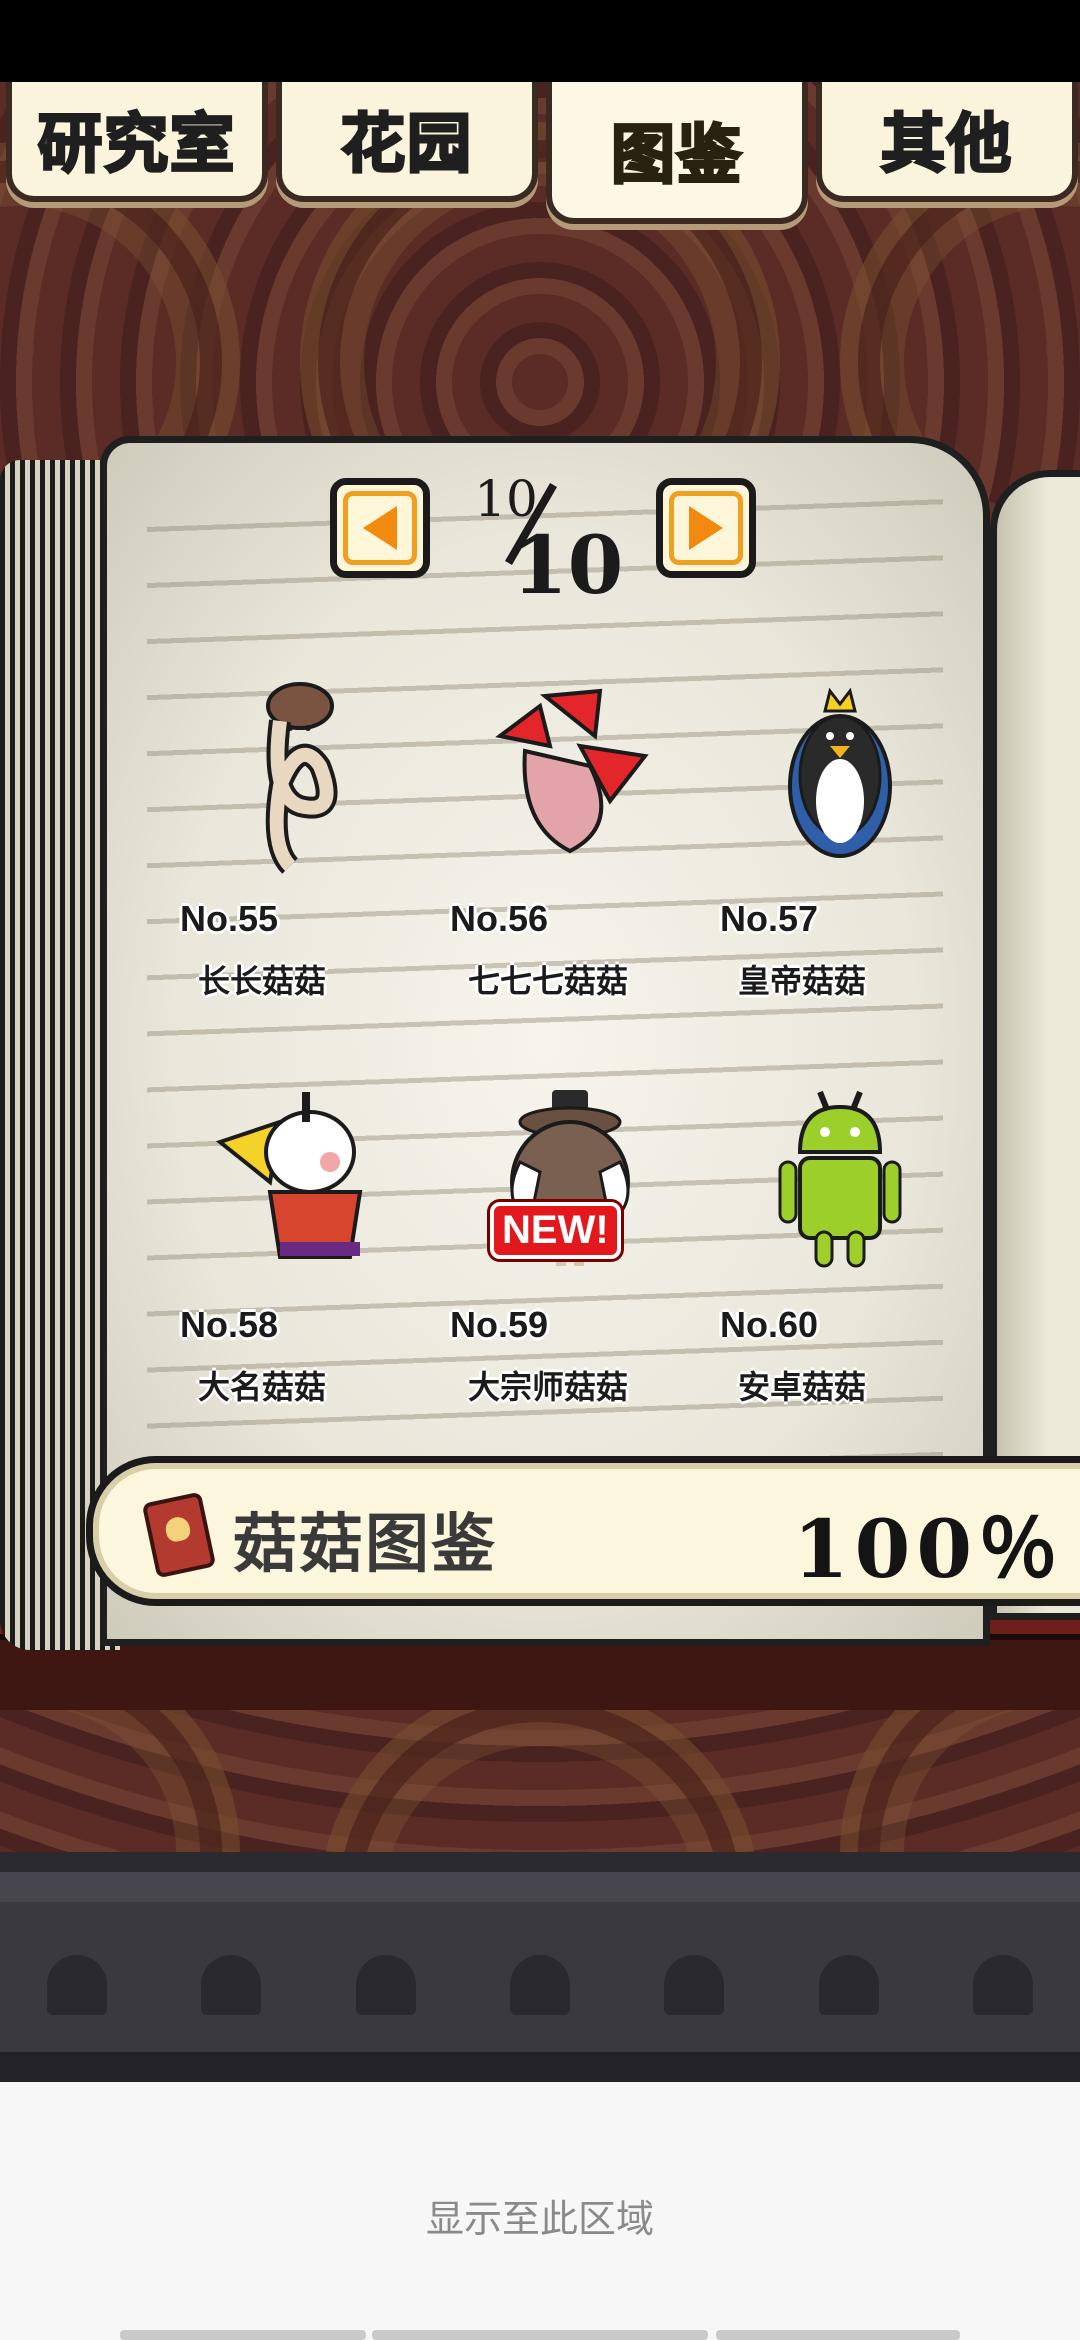 The image size is (1080, 2340). Describe the element at coordinates (136, 145) in the screenshot. I see `tab-label: 研究室` at that location.